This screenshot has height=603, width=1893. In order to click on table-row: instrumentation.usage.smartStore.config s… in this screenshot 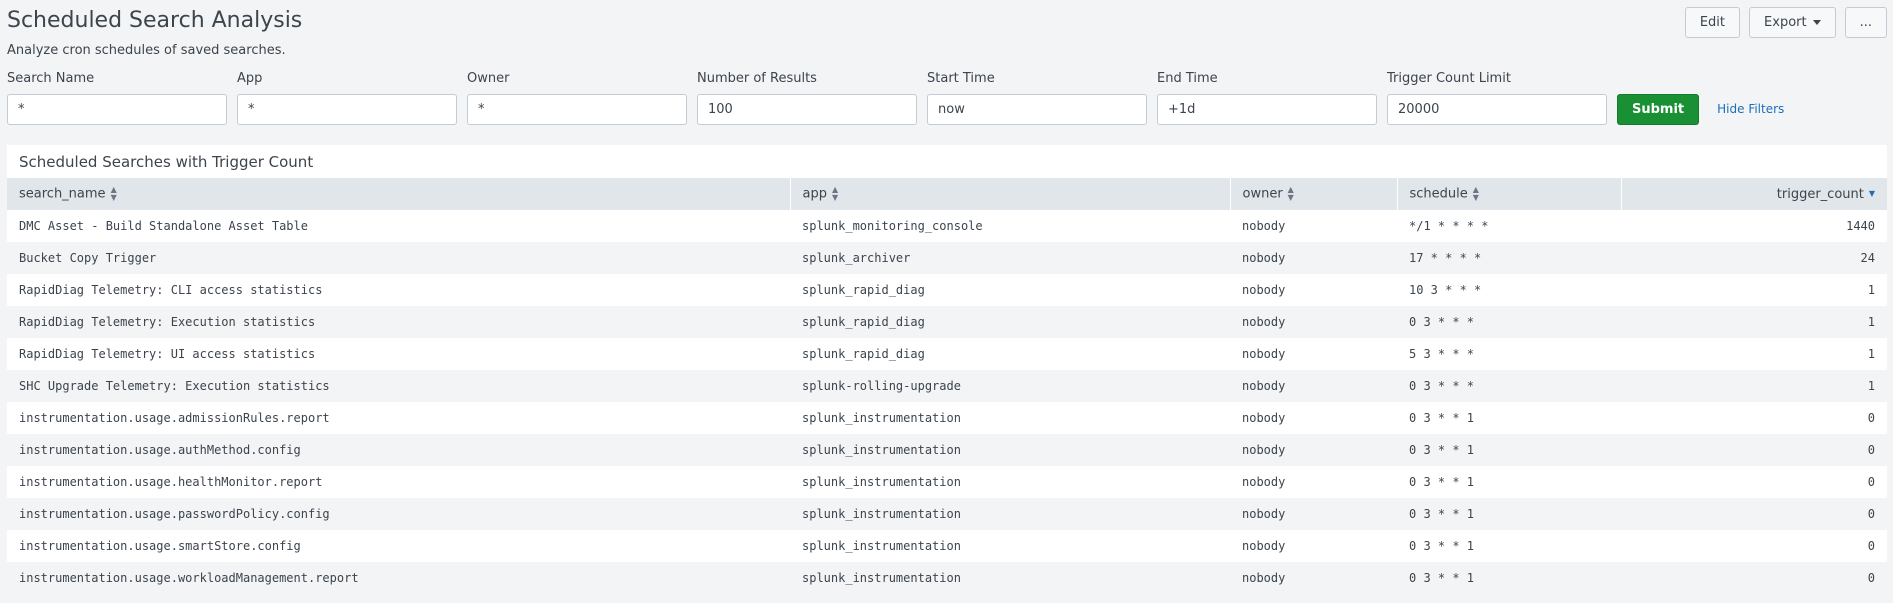, I will do `click(947, 546)`.